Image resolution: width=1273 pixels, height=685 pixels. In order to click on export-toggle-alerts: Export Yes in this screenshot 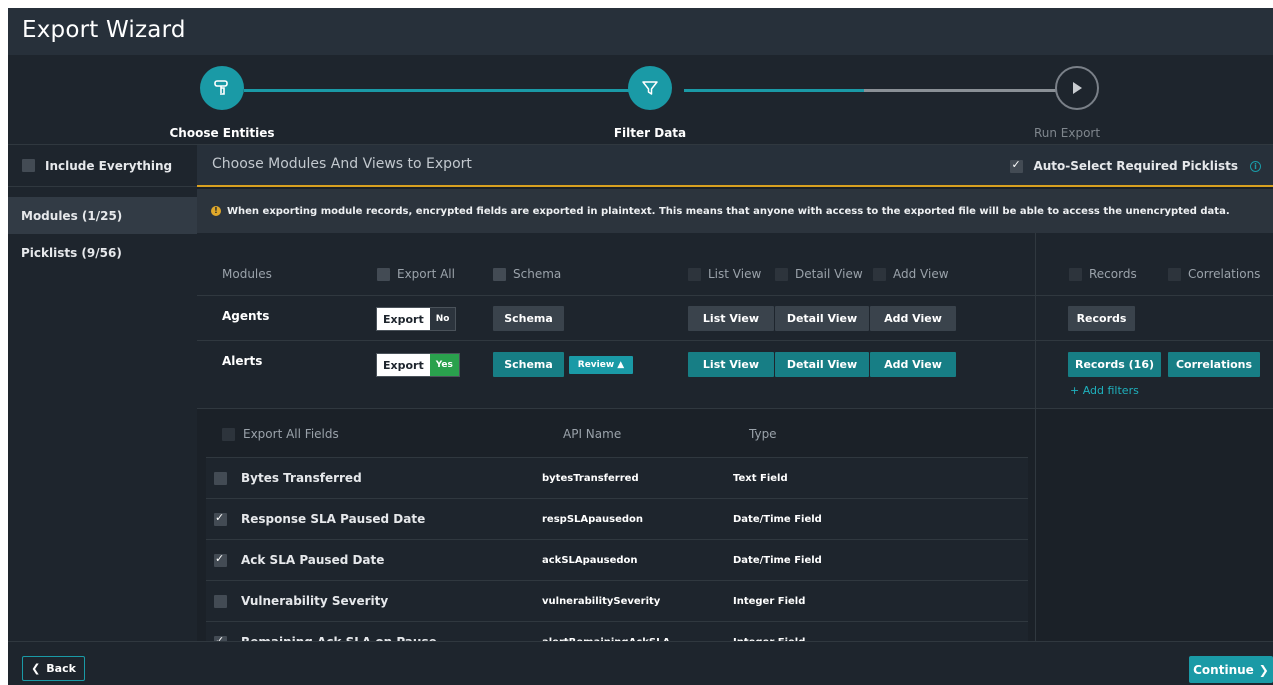, I will do `click(418, 365)`.